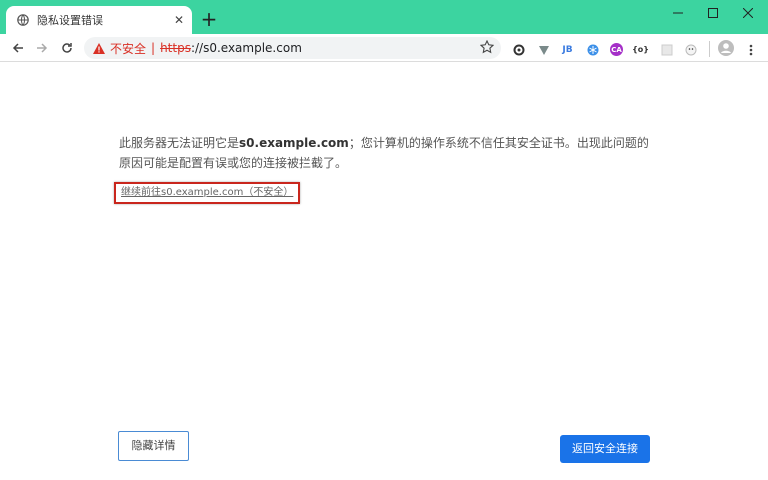  Describe the element at coordinates (750, 49) in the screenshot. I see `menu-dots-icon` at that location.